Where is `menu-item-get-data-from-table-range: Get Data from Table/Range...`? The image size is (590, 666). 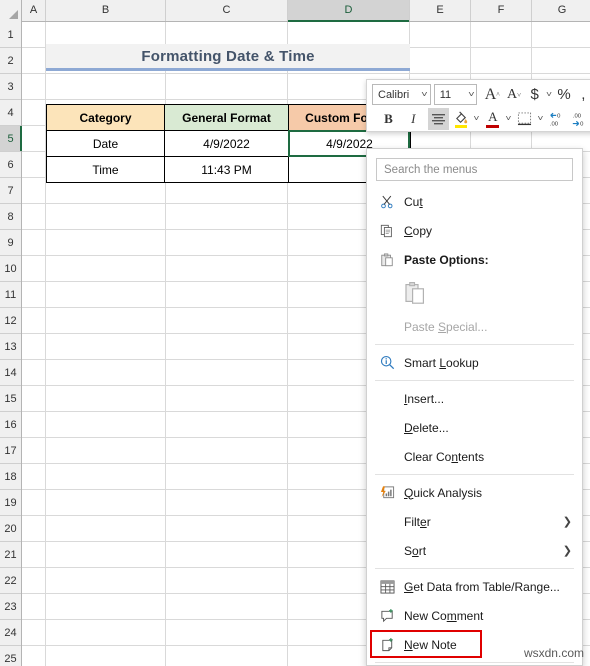
menu-item-get-data-from-table-range: Get Data from Table/Range... is located at coordinates (474, 586).